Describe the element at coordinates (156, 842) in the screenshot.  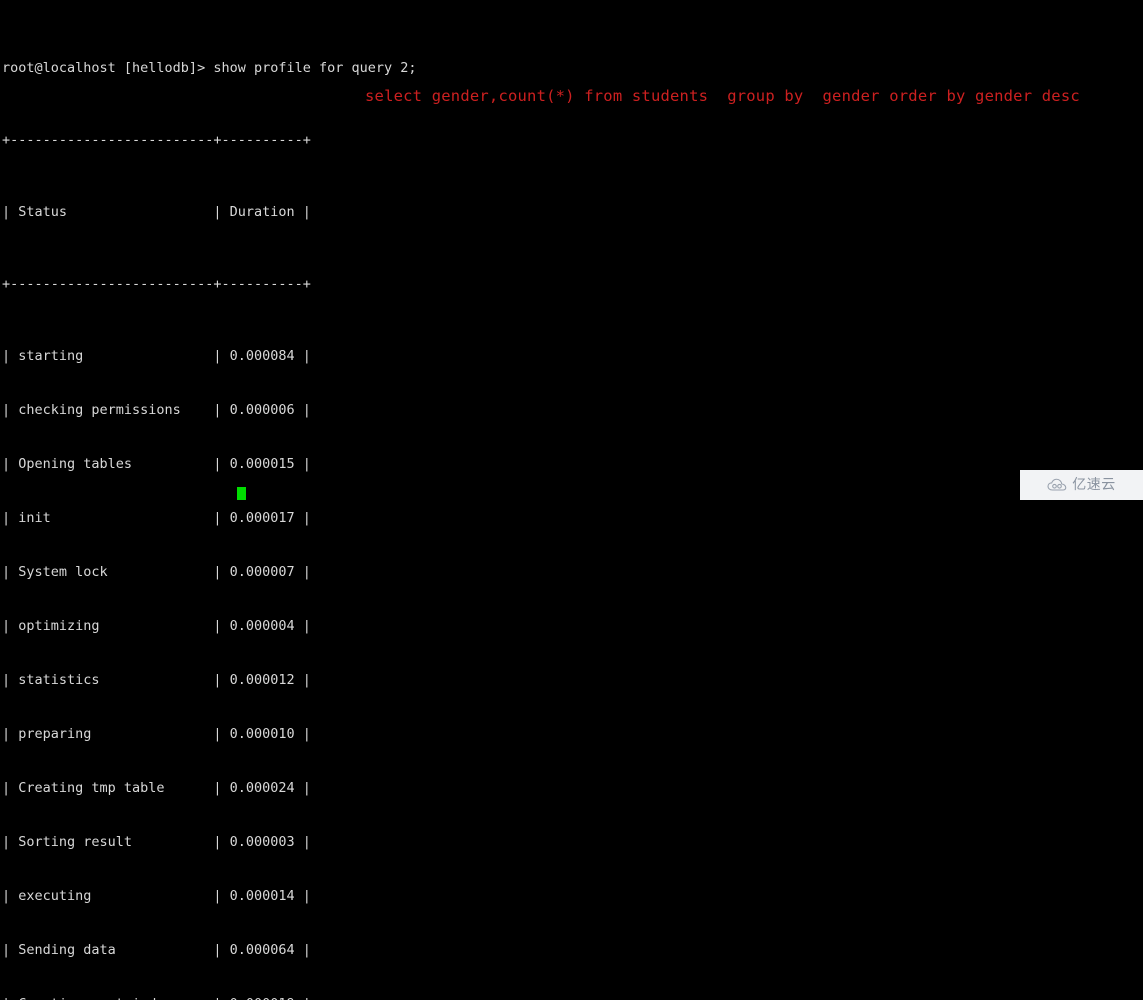
I see `table-row: | Sorting result | 0.000003 |` at that location.